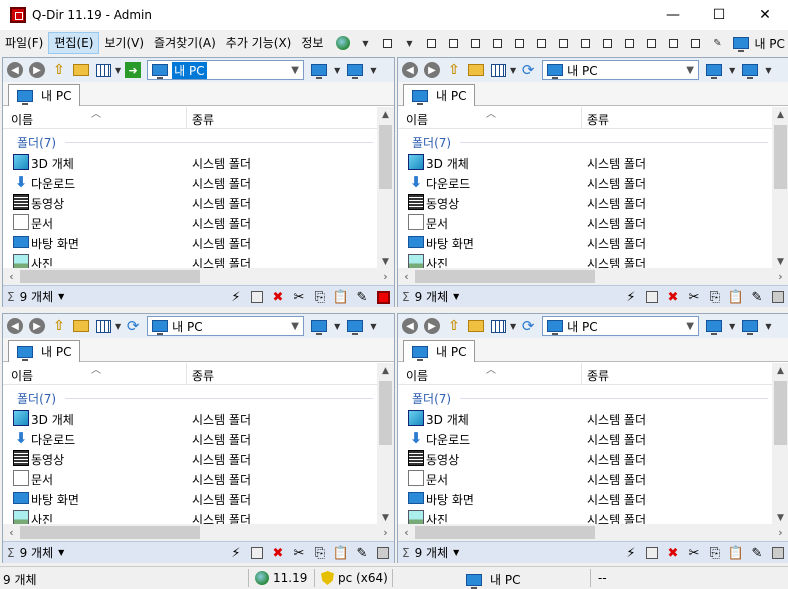 This screenshot has width=788, height=589. I want to click on layout-4pane-icon, so click(387, 43).